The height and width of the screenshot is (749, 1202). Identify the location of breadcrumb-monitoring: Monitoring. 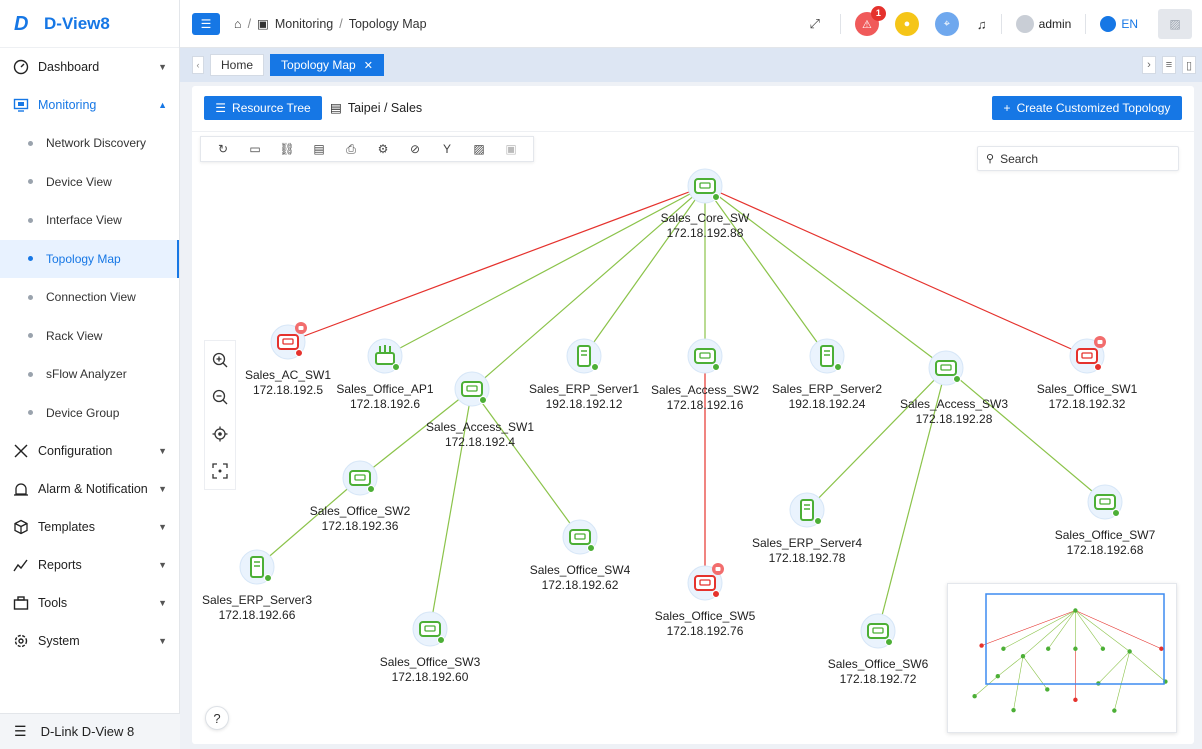
(304, 24).